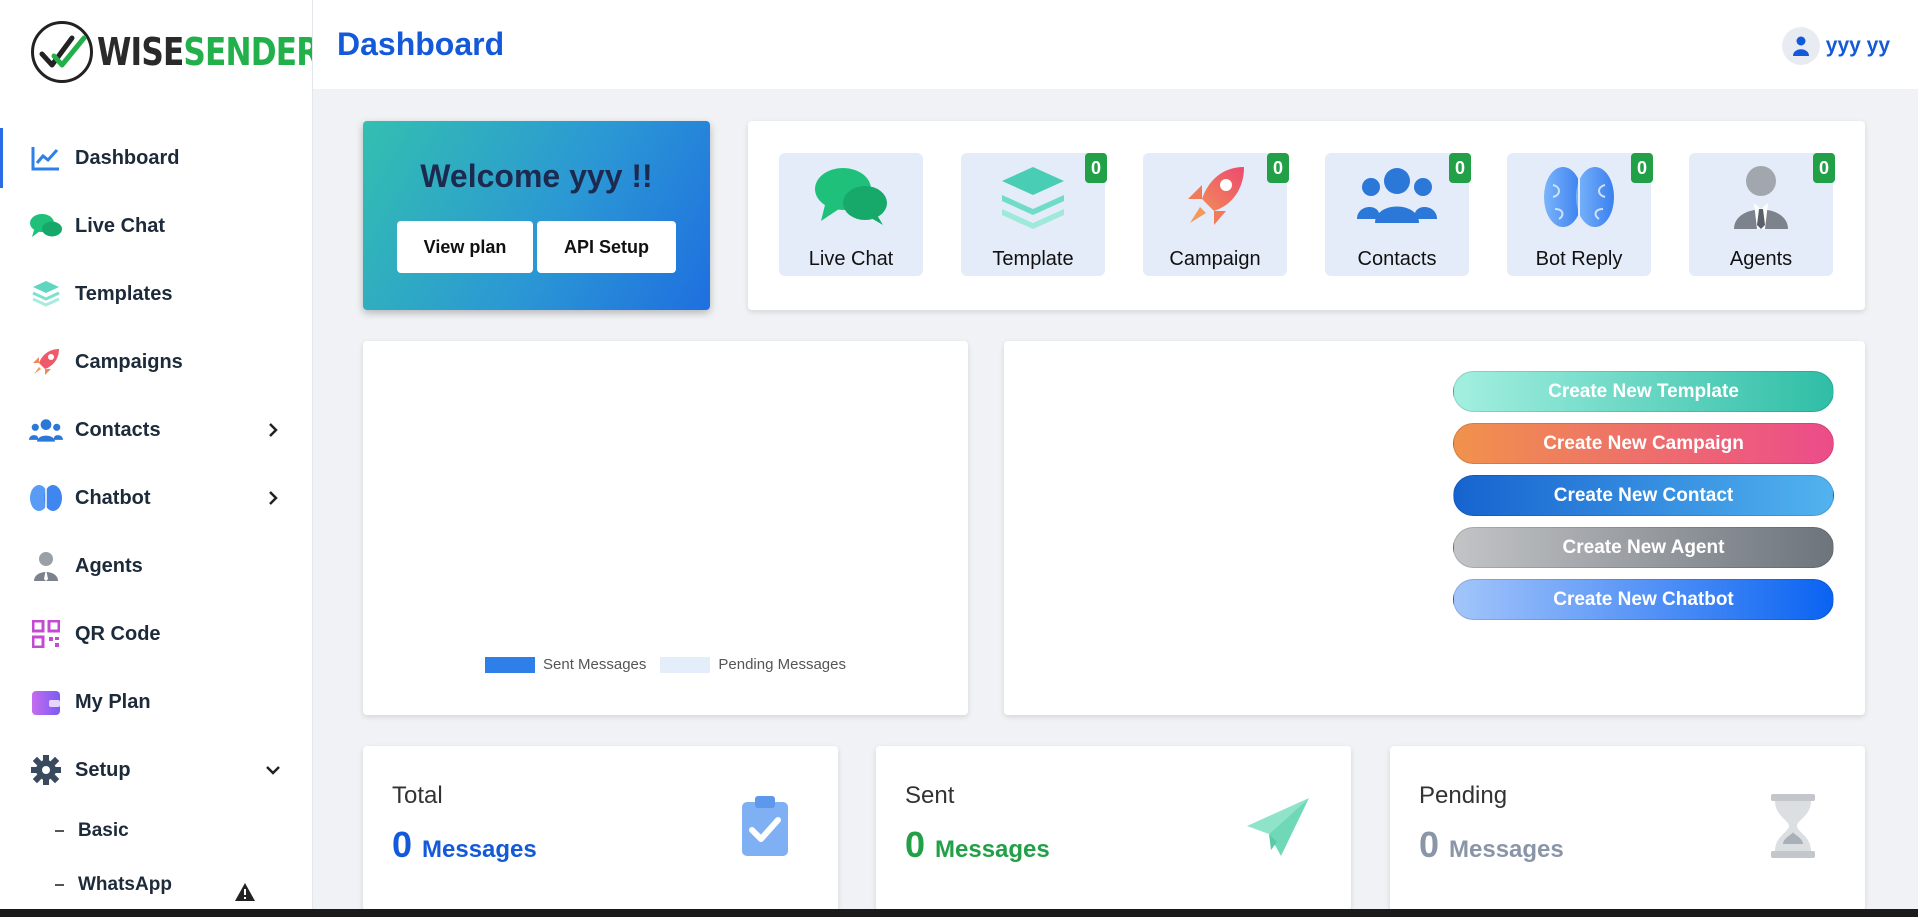 The image size is (1918, 917). Describe the element at coordinates (417, 795) in the screenshot. I see `stat-label: Total` at that location.